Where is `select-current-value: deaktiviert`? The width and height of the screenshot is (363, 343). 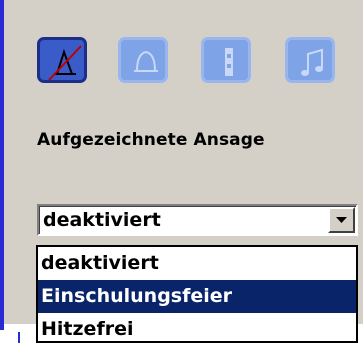
select-current-value: deaktiviert is located at coordinates (102, 220).